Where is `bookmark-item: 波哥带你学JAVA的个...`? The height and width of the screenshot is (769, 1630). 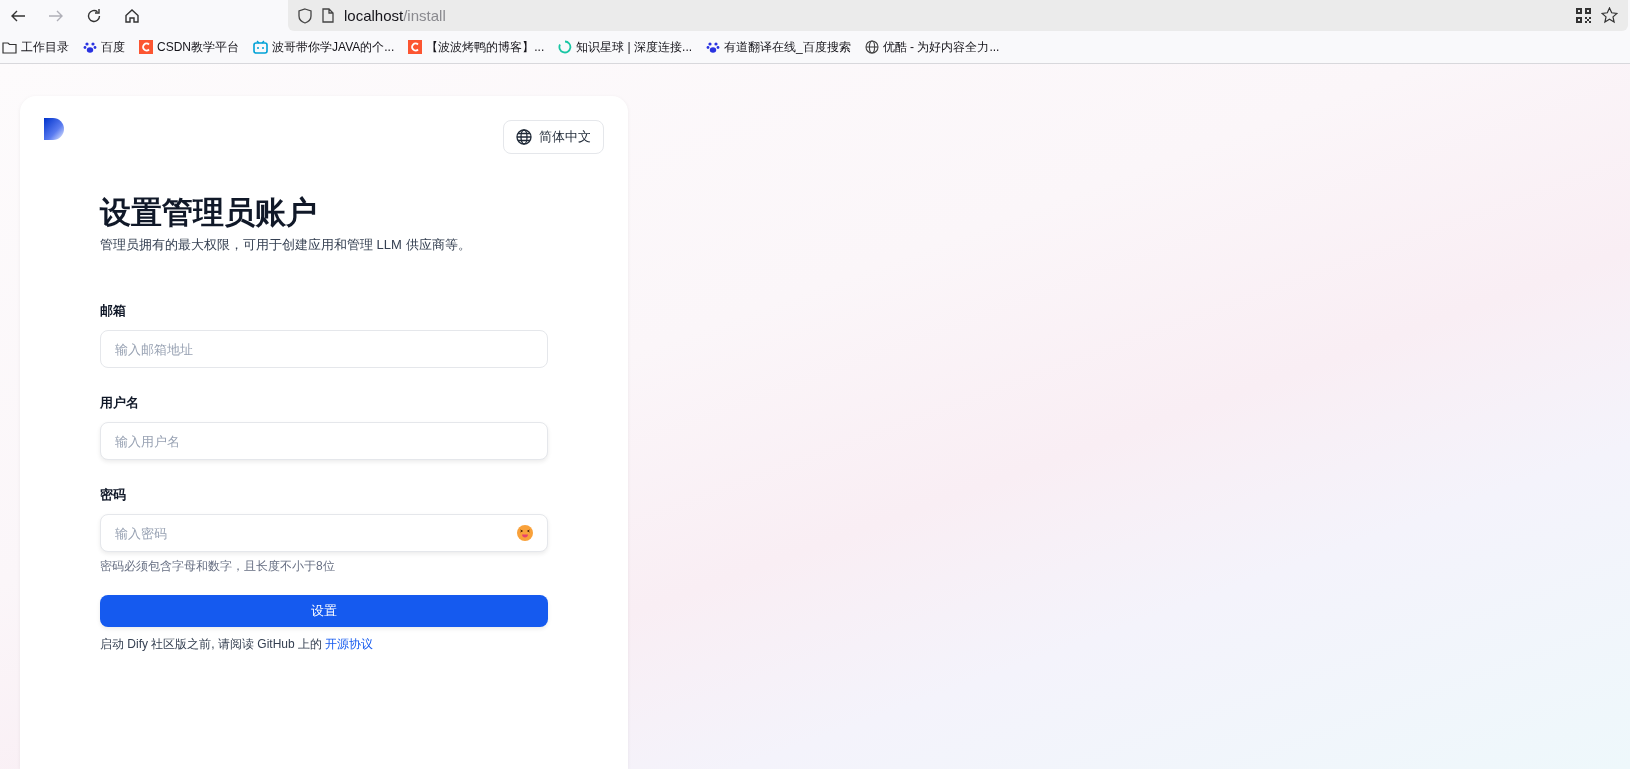
bookmark-item: 波哥带你学JAVA的个... is located at coordinates (324, 47).